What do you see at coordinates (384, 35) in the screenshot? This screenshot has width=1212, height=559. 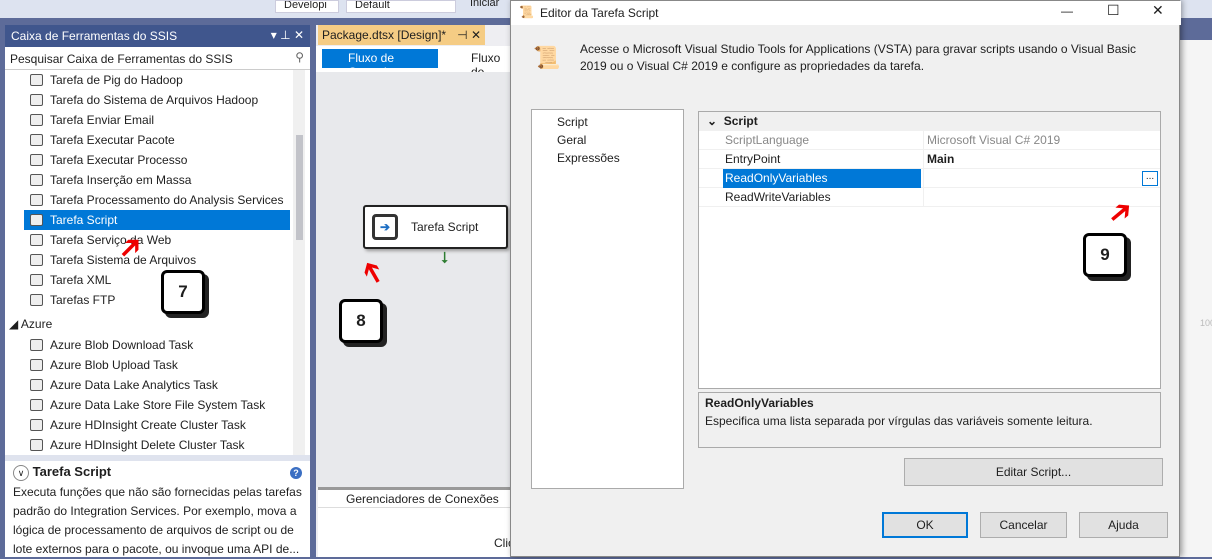 I see `tab-label: Package.dtsx [Design]*` at bounding box center [384, 35].